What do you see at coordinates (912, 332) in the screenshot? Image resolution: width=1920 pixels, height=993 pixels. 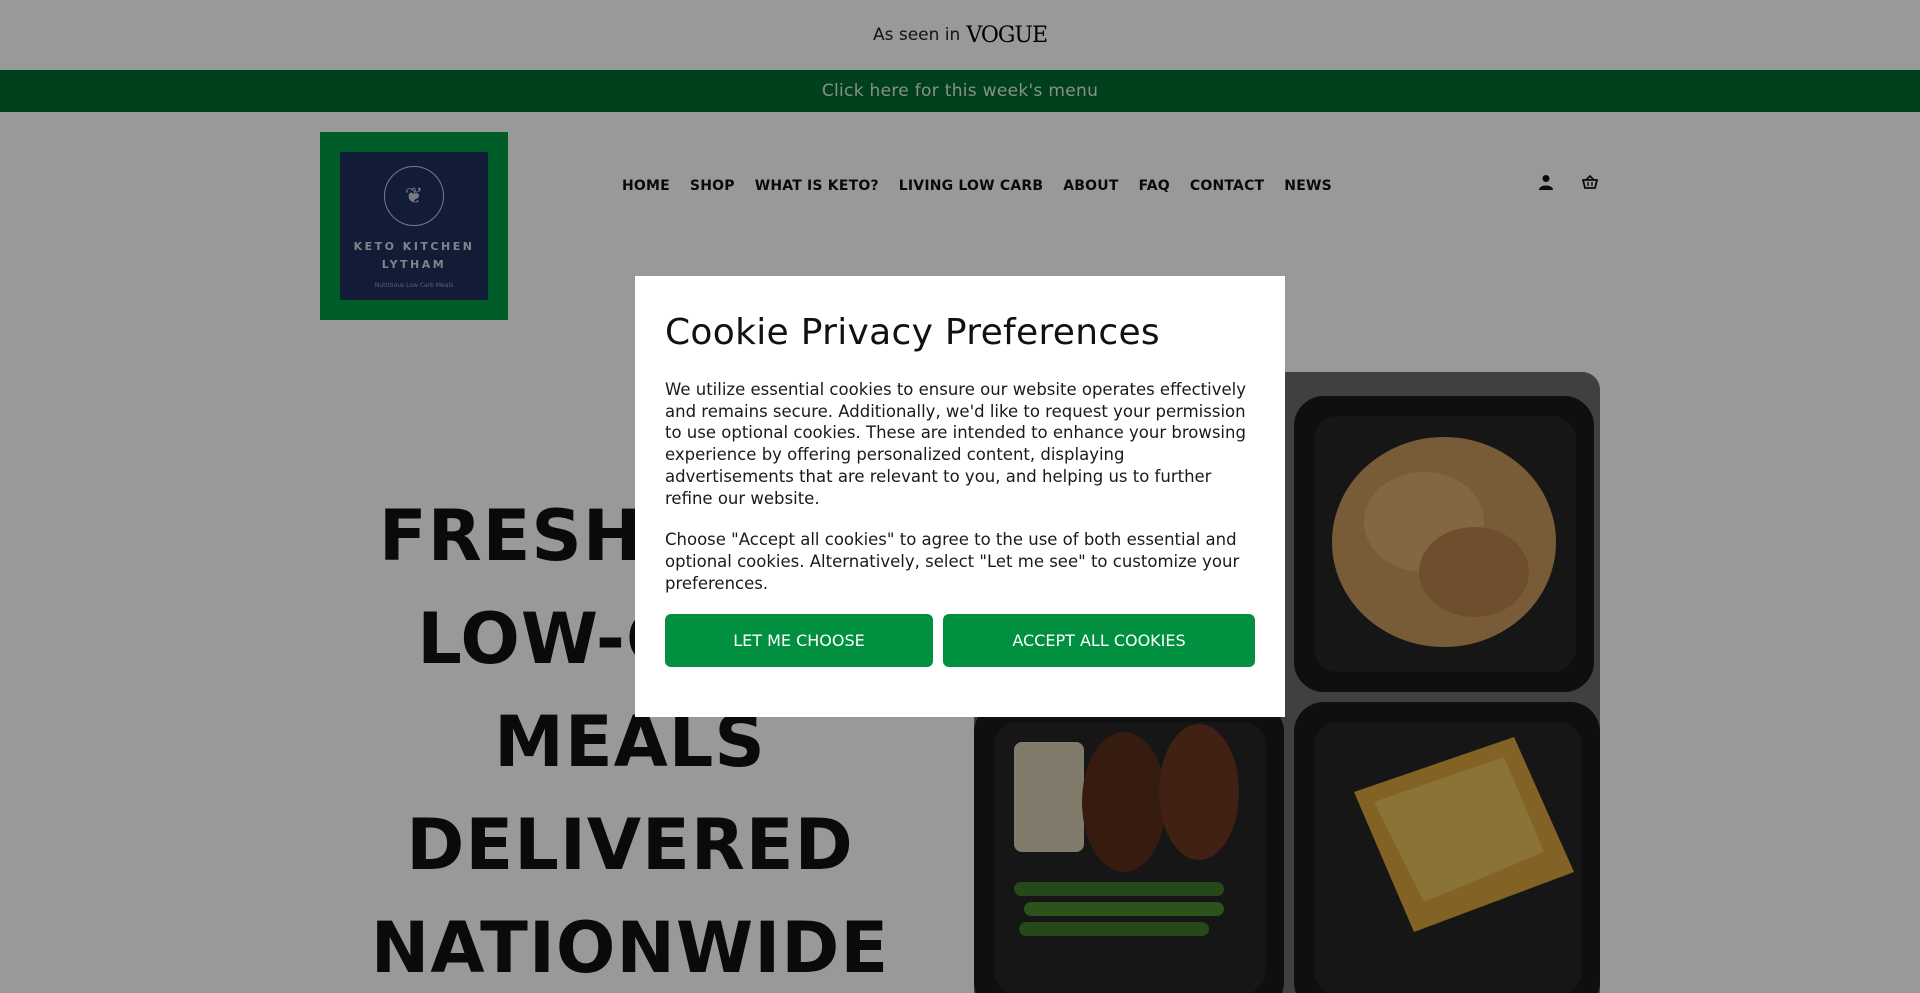 I see `cookie-modal-title: Cookie Privacy Preferences` at bounding box center [912, 332].